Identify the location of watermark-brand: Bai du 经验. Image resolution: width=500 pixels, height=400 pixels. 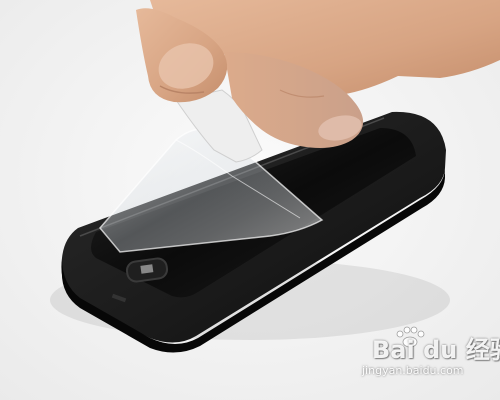
(436, 350).